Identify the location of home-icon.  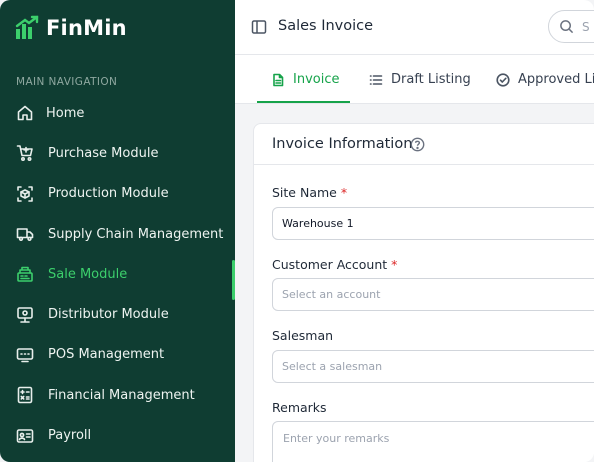
(25, 113).